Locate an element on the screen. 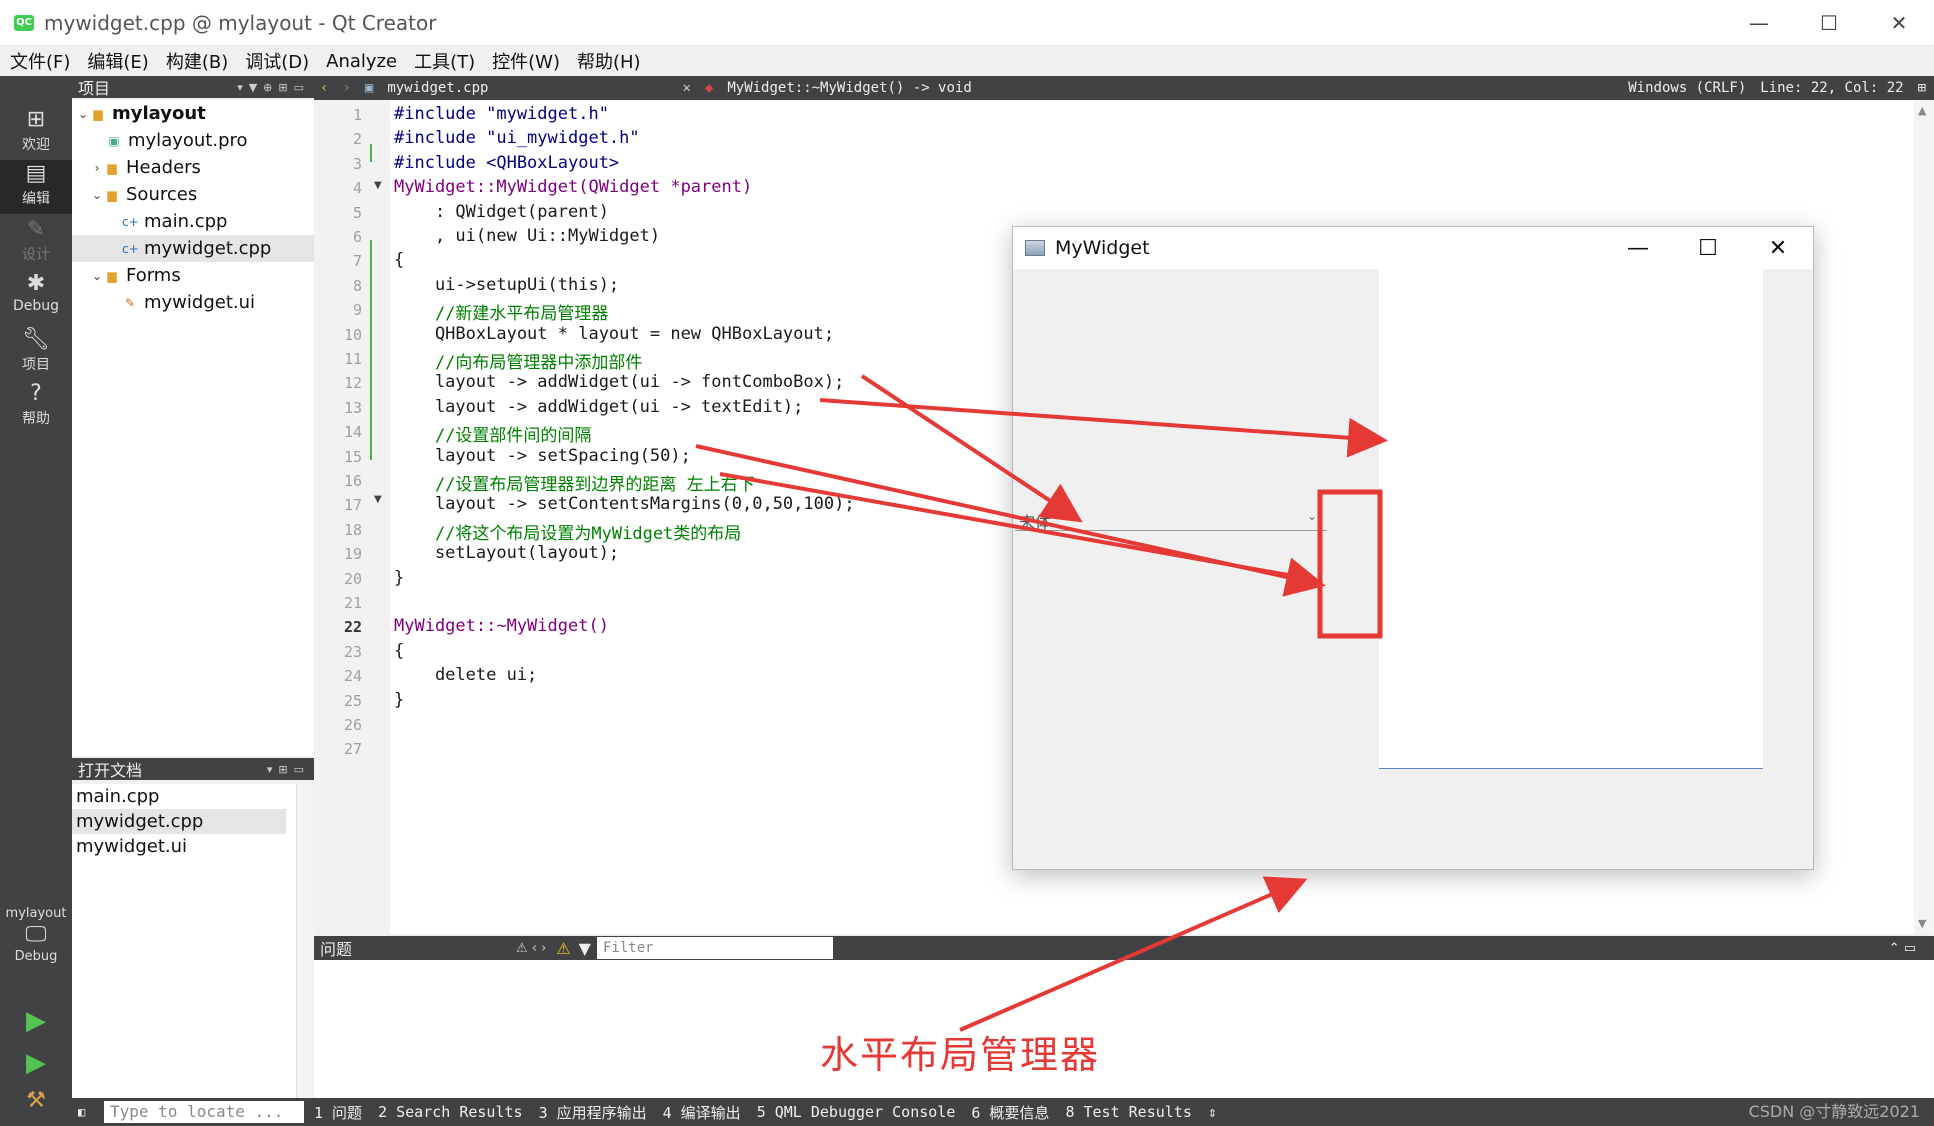  ui-file-icon: ✎ is located at coordinates (130, 302).